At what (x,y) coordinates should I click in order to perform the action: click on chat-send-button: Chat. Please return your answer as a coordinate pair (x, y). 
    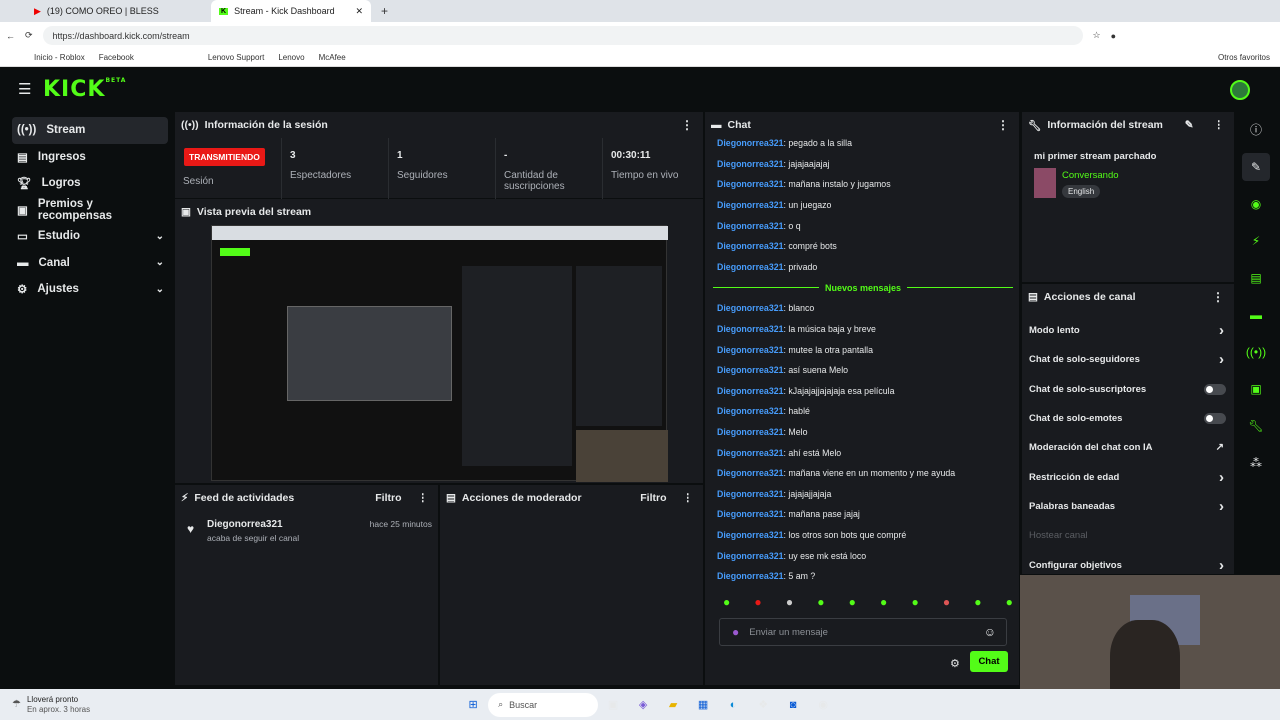
    Looking at the image, I should click on (989, 661).